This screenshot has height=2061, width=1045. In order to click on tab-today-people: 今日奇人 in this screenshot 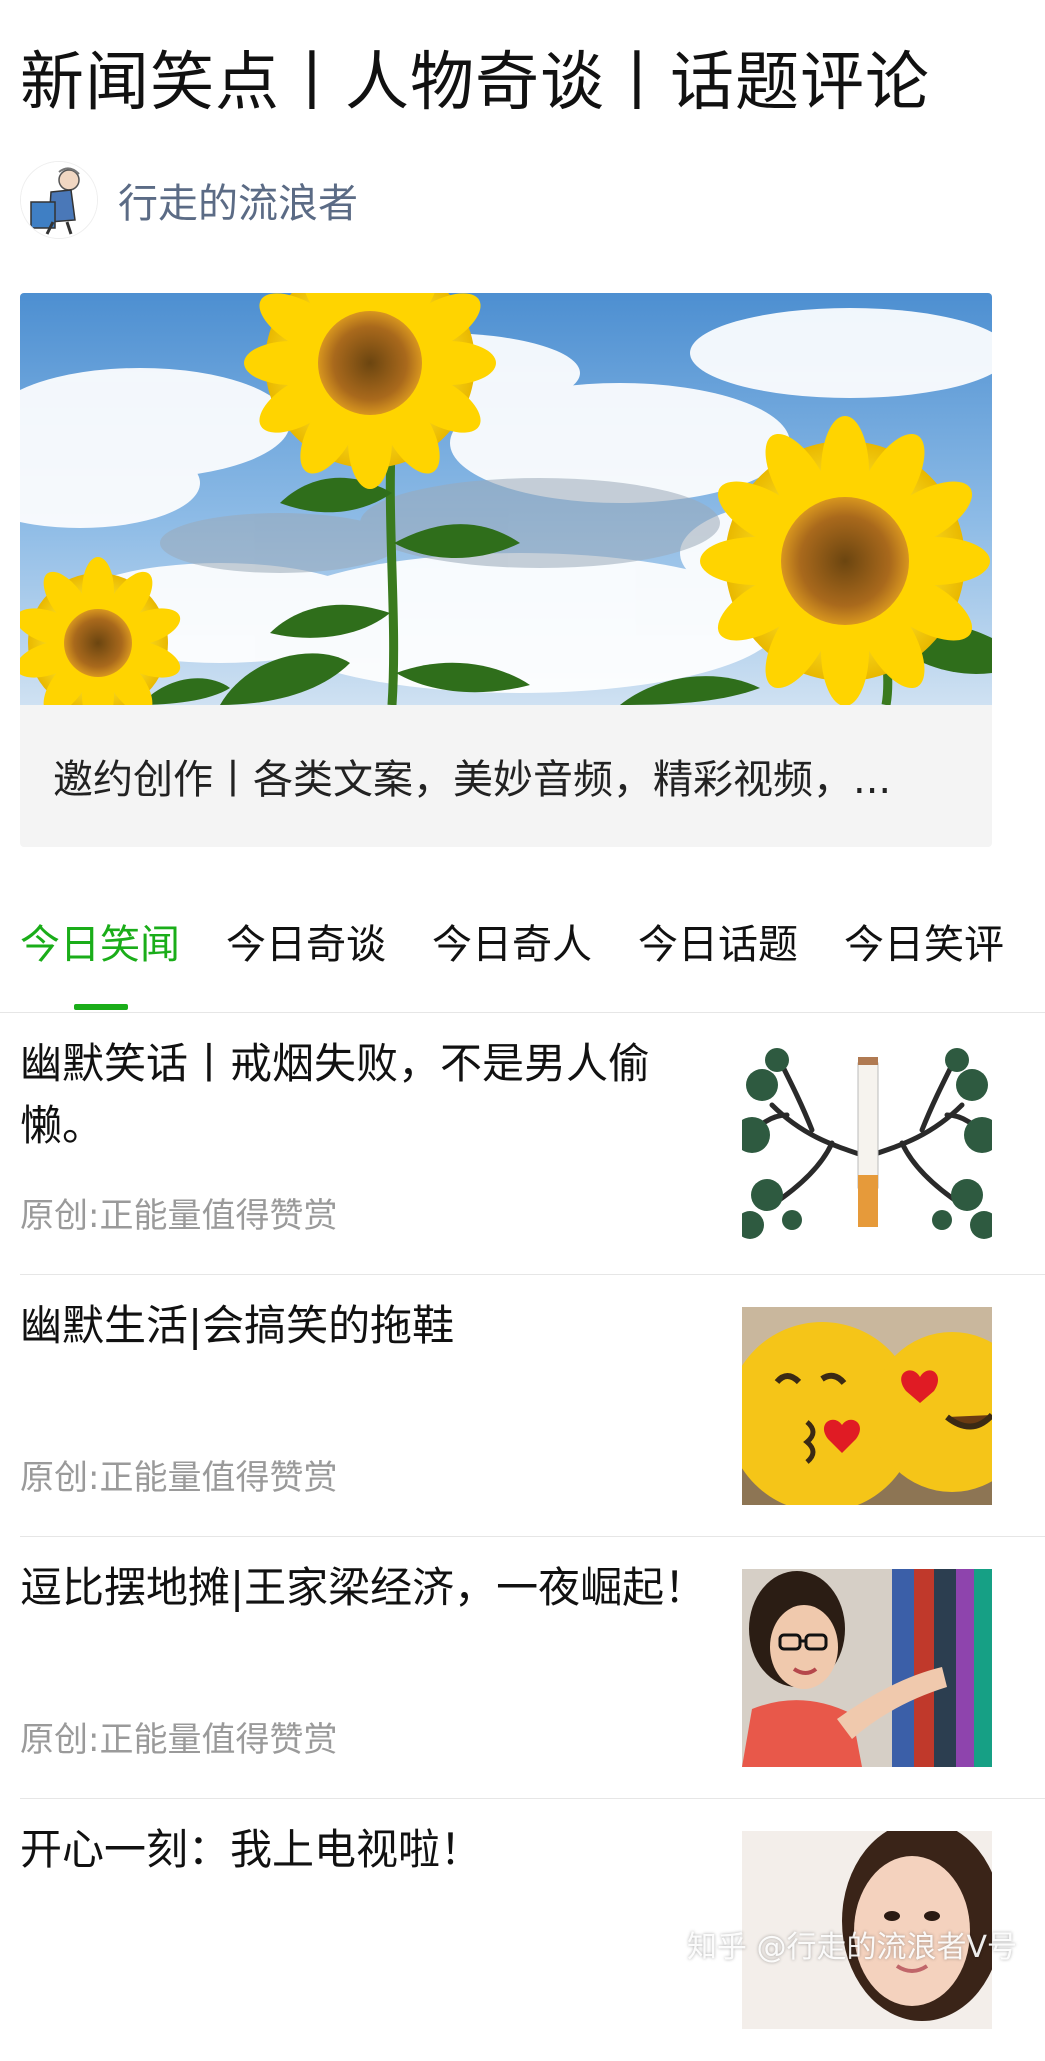, I will do `click(512, 950)`.